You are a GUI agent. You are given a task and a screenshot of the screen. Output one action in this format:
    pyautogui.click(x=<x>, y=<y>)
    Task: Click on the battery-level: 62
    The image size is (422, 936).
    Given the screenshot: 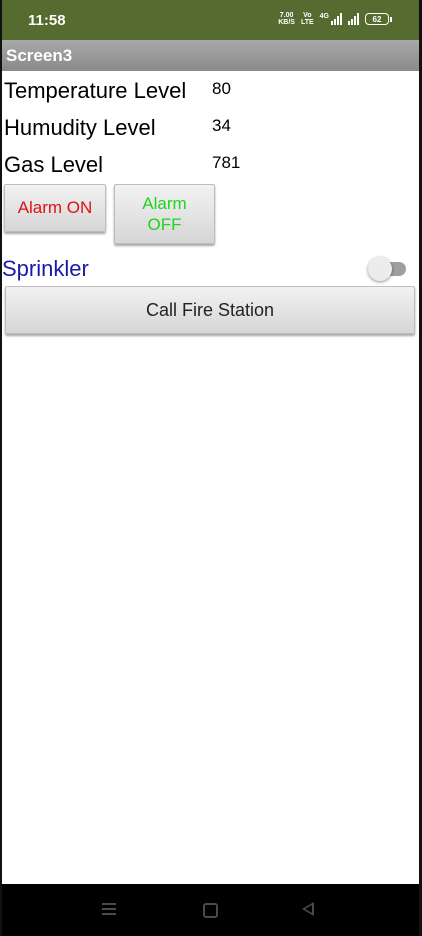 What is the action you would take?
    pyautogui.click(x=377, y=19)
    